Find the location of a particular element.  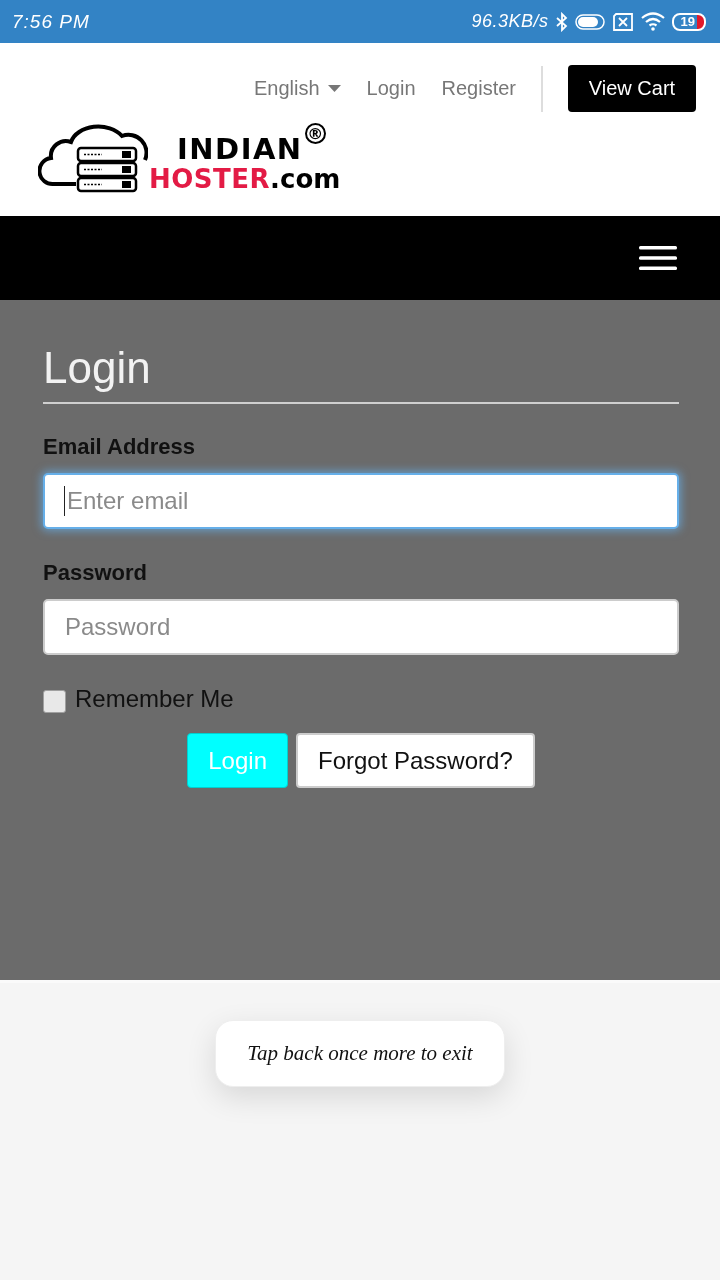

language-dropdown: English is located at coordinates (297, 88).